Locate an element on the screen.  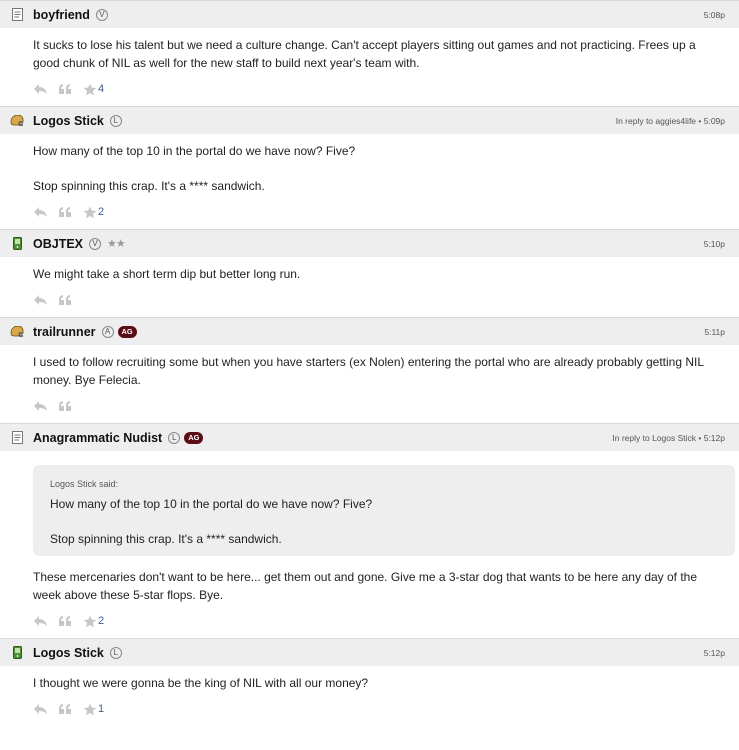
star-button: 4 is located at coordinates (93, 89).